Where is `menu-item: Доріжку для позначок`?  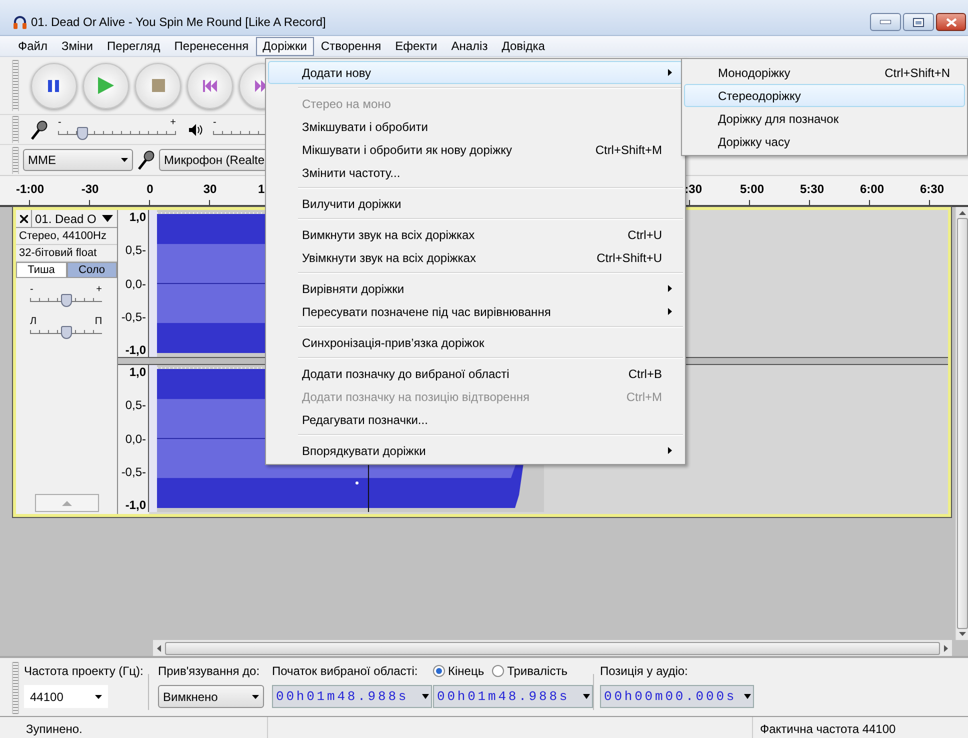 menu-item: Доріжку для позначок is located at coordinates (824, 118).